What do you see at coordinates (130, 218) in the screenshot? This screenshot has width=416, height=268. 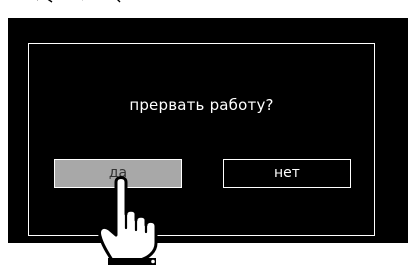 I see `pointing-hand-icon` at bounding box center [130, 218].